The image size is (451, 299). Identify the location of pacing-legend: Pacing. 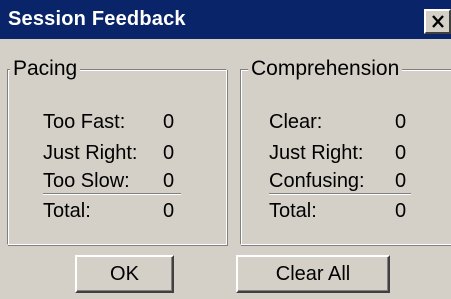
(45, 69).